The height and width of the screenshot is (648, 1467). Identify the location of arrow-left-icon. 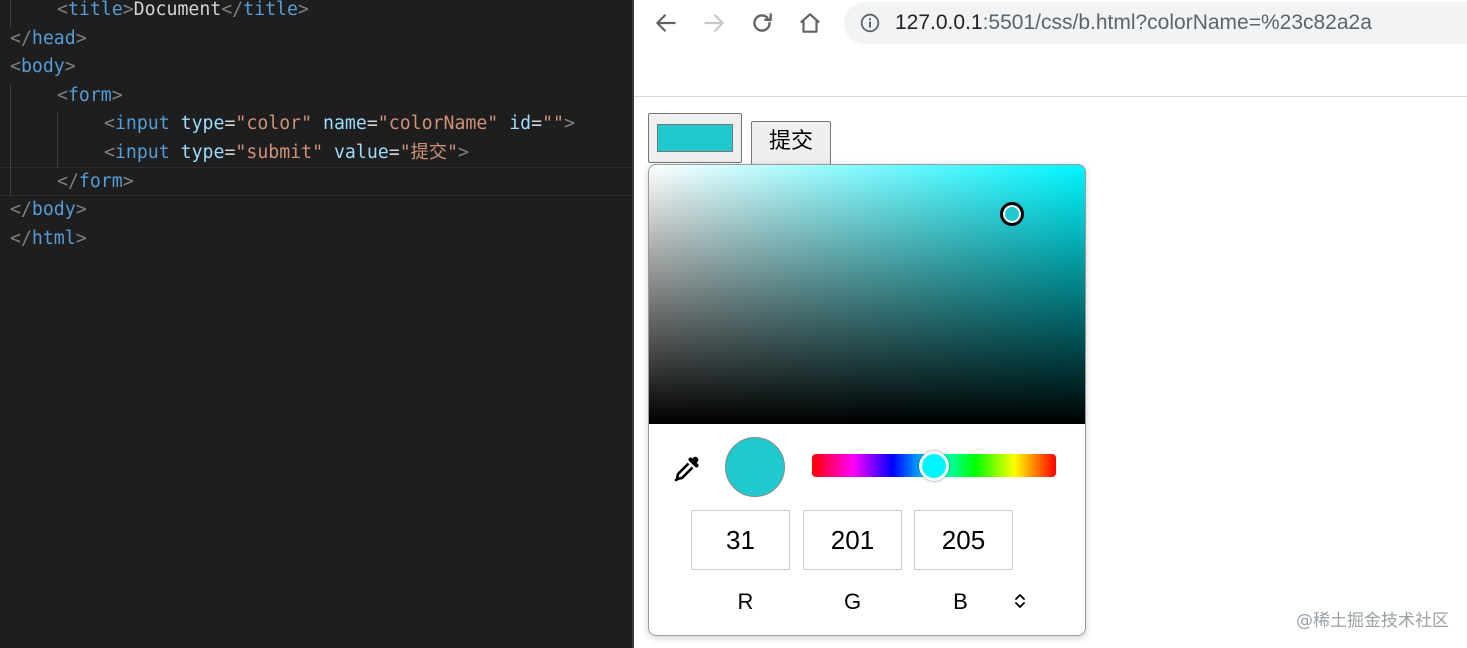
(666, 23).